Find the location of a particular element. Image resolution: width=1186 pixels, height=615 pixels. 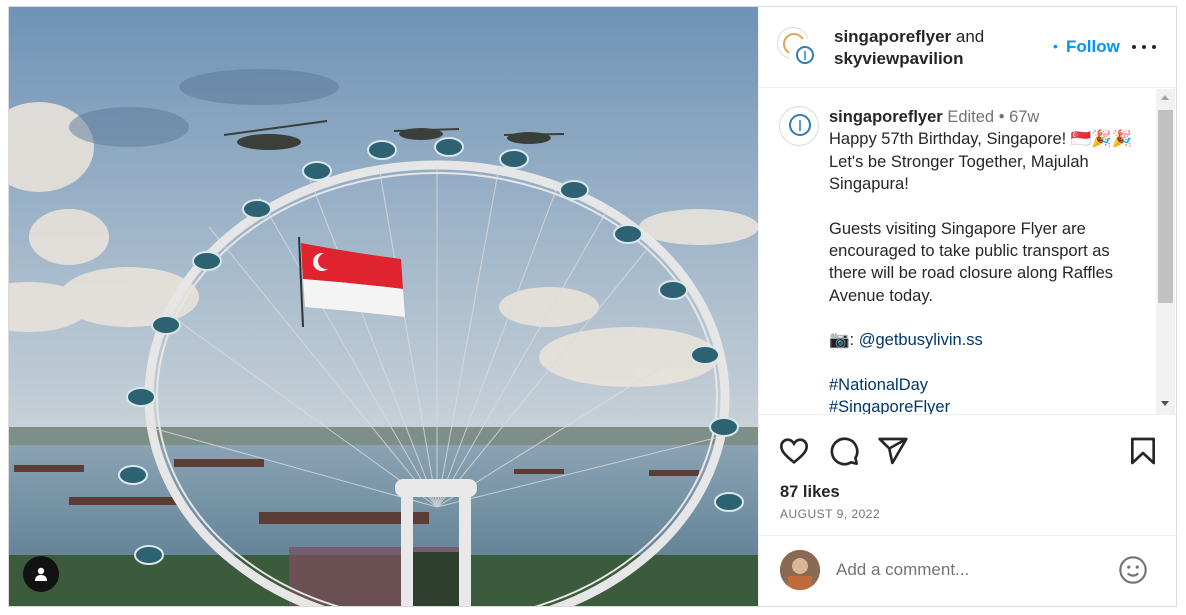

collaborator-avatar is located at coordinates (805, 55).